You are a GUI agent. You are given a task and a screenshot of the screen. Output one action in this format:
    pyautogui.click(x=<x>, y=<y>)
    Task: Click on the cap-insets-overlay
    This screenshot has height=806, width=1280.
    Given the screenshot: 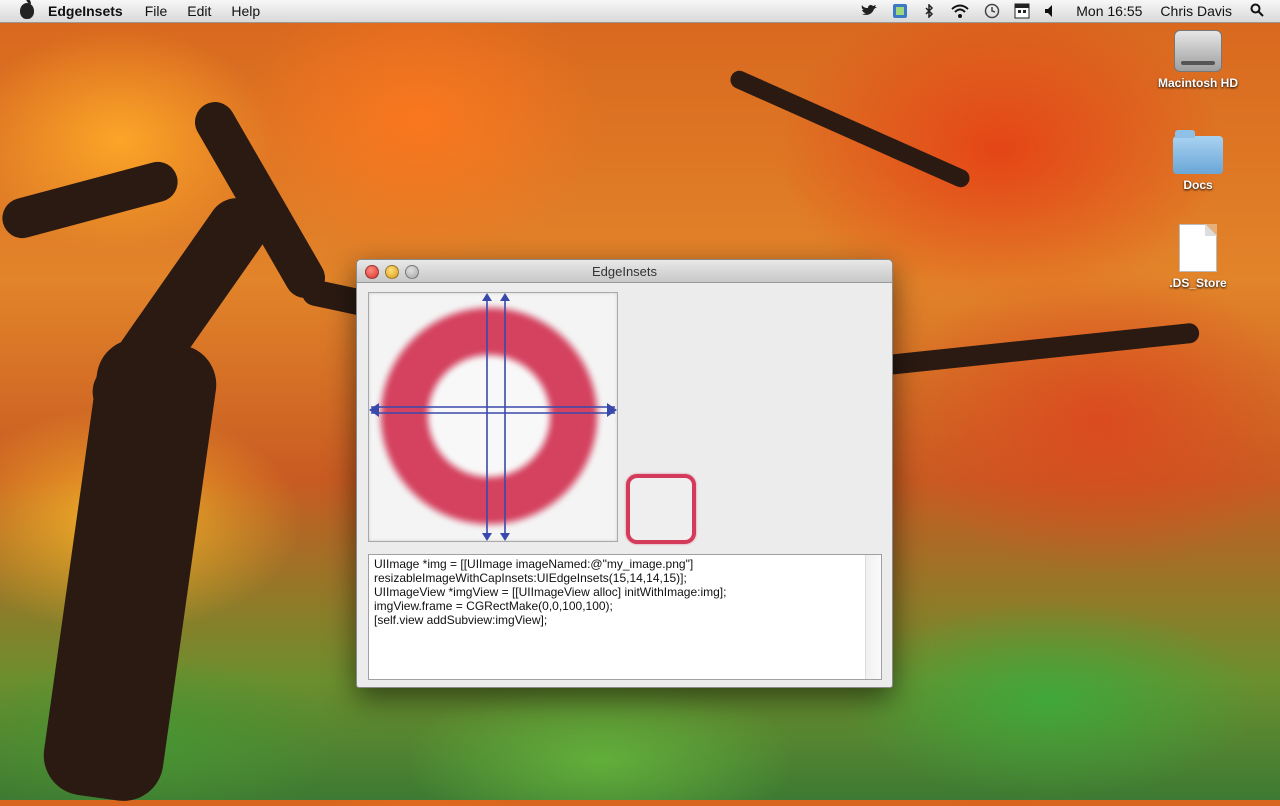 What is the action you would take?
    pyautogui.click(x=493, y=417)
    